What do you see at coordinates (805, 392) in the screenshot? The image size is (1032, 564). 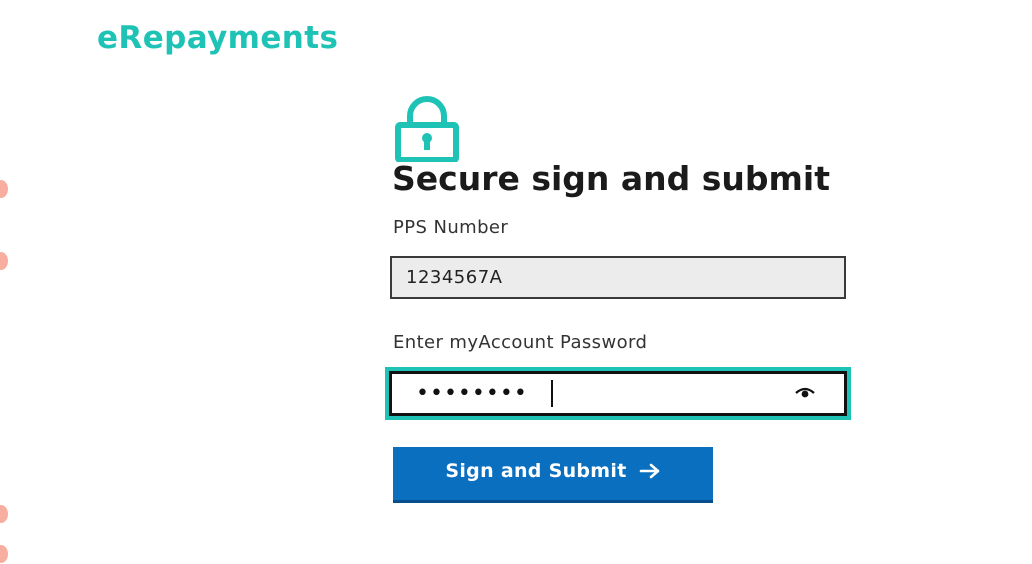 I see `eye-icon` at bounding box center [805, 392].